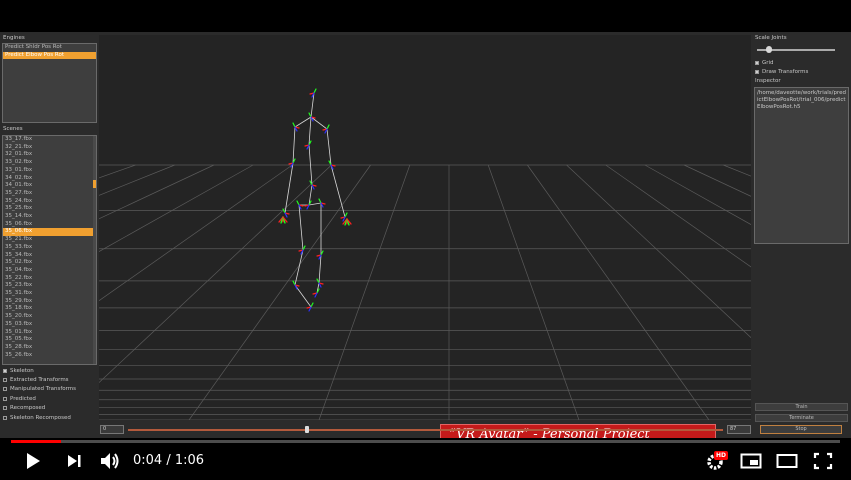 Image resolution: width=851 pixels, height=480 pixels. I want to click on scene-list-item: 35_18.fbx, so click(49, 309).